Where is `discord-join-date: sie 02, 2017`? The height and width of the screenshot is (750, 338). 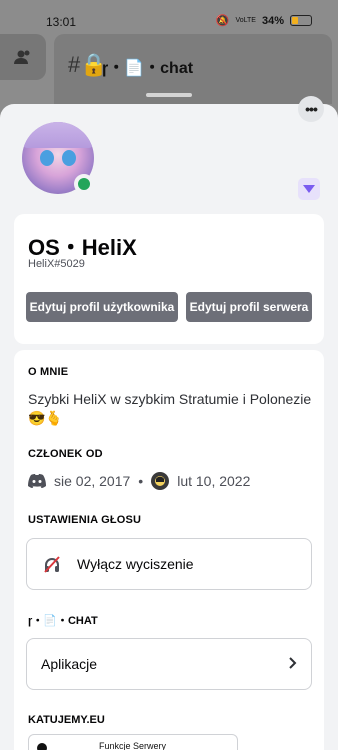 discord-join-date: sie 02, 2017 is located at coordinates (92, 481).